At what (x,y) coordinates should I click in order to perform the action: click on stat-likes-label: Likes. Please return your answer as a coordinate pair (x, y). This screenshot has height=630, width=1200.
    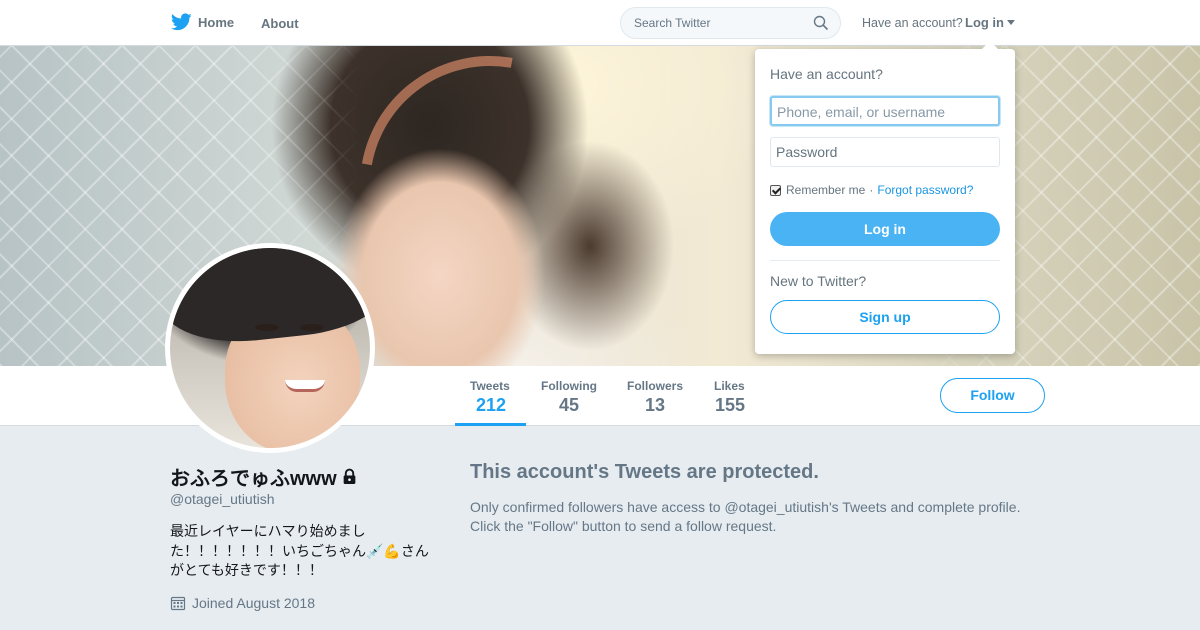
    Looking at the image, I should click on (729, 386).